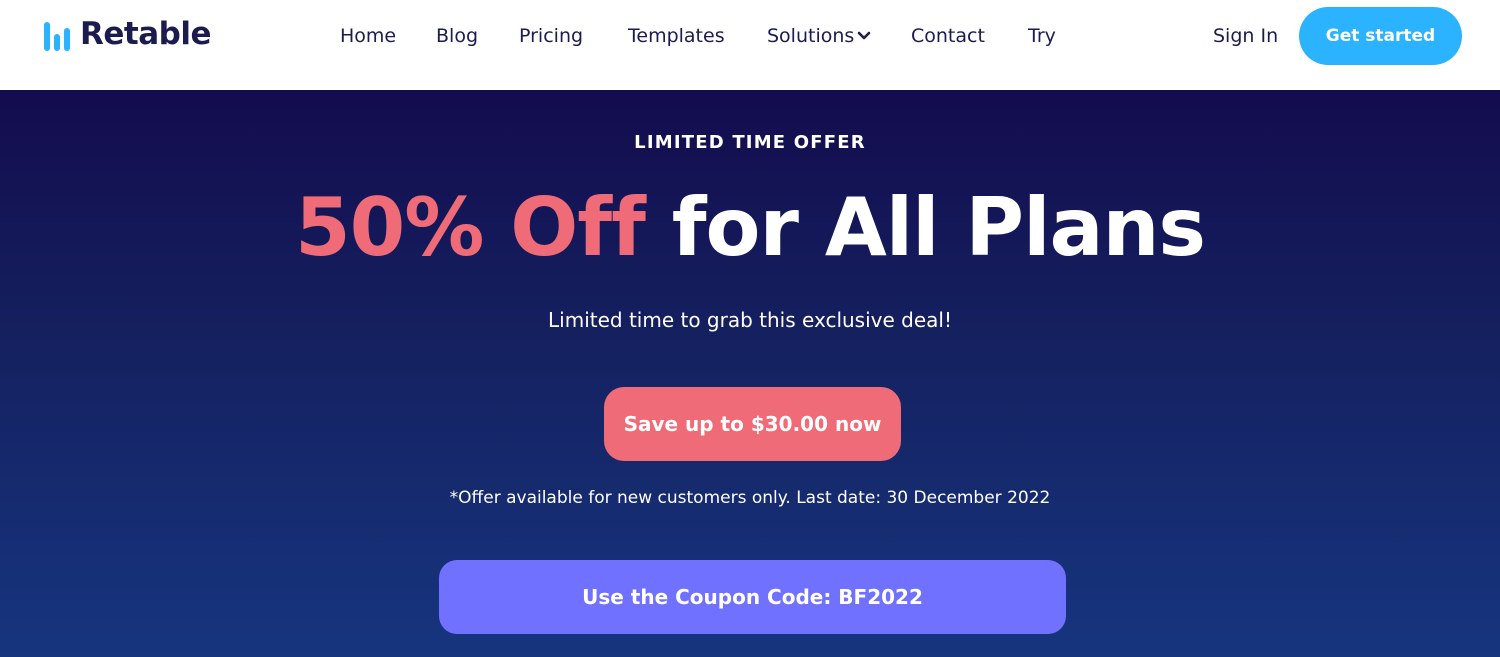 This screenshot has width=1500, height=657. What do you see at coordinates (1380, 36) in the screenshot?
I see `get-started-button: Get started` at bounding box center [1380, 36].